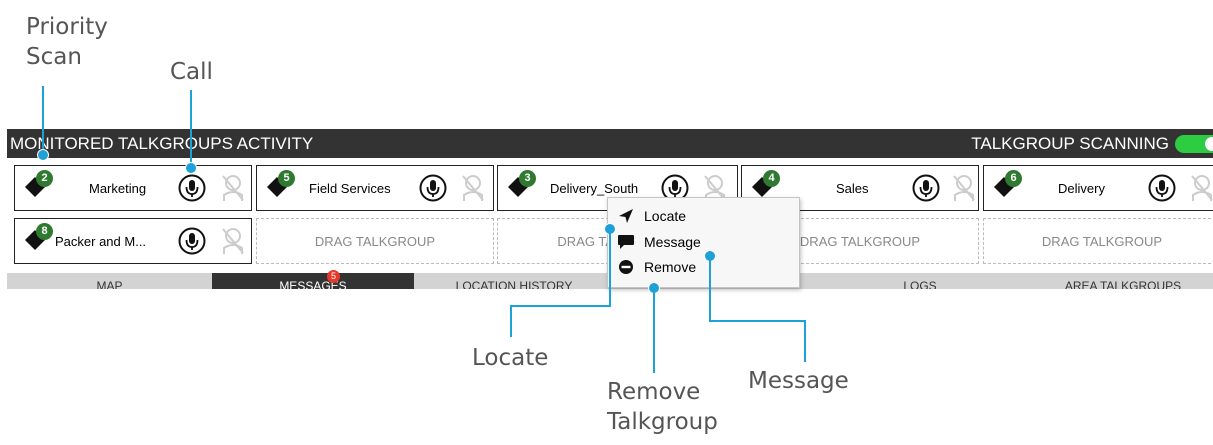  I want to click on priority-badge: 3, so click(527, 178).